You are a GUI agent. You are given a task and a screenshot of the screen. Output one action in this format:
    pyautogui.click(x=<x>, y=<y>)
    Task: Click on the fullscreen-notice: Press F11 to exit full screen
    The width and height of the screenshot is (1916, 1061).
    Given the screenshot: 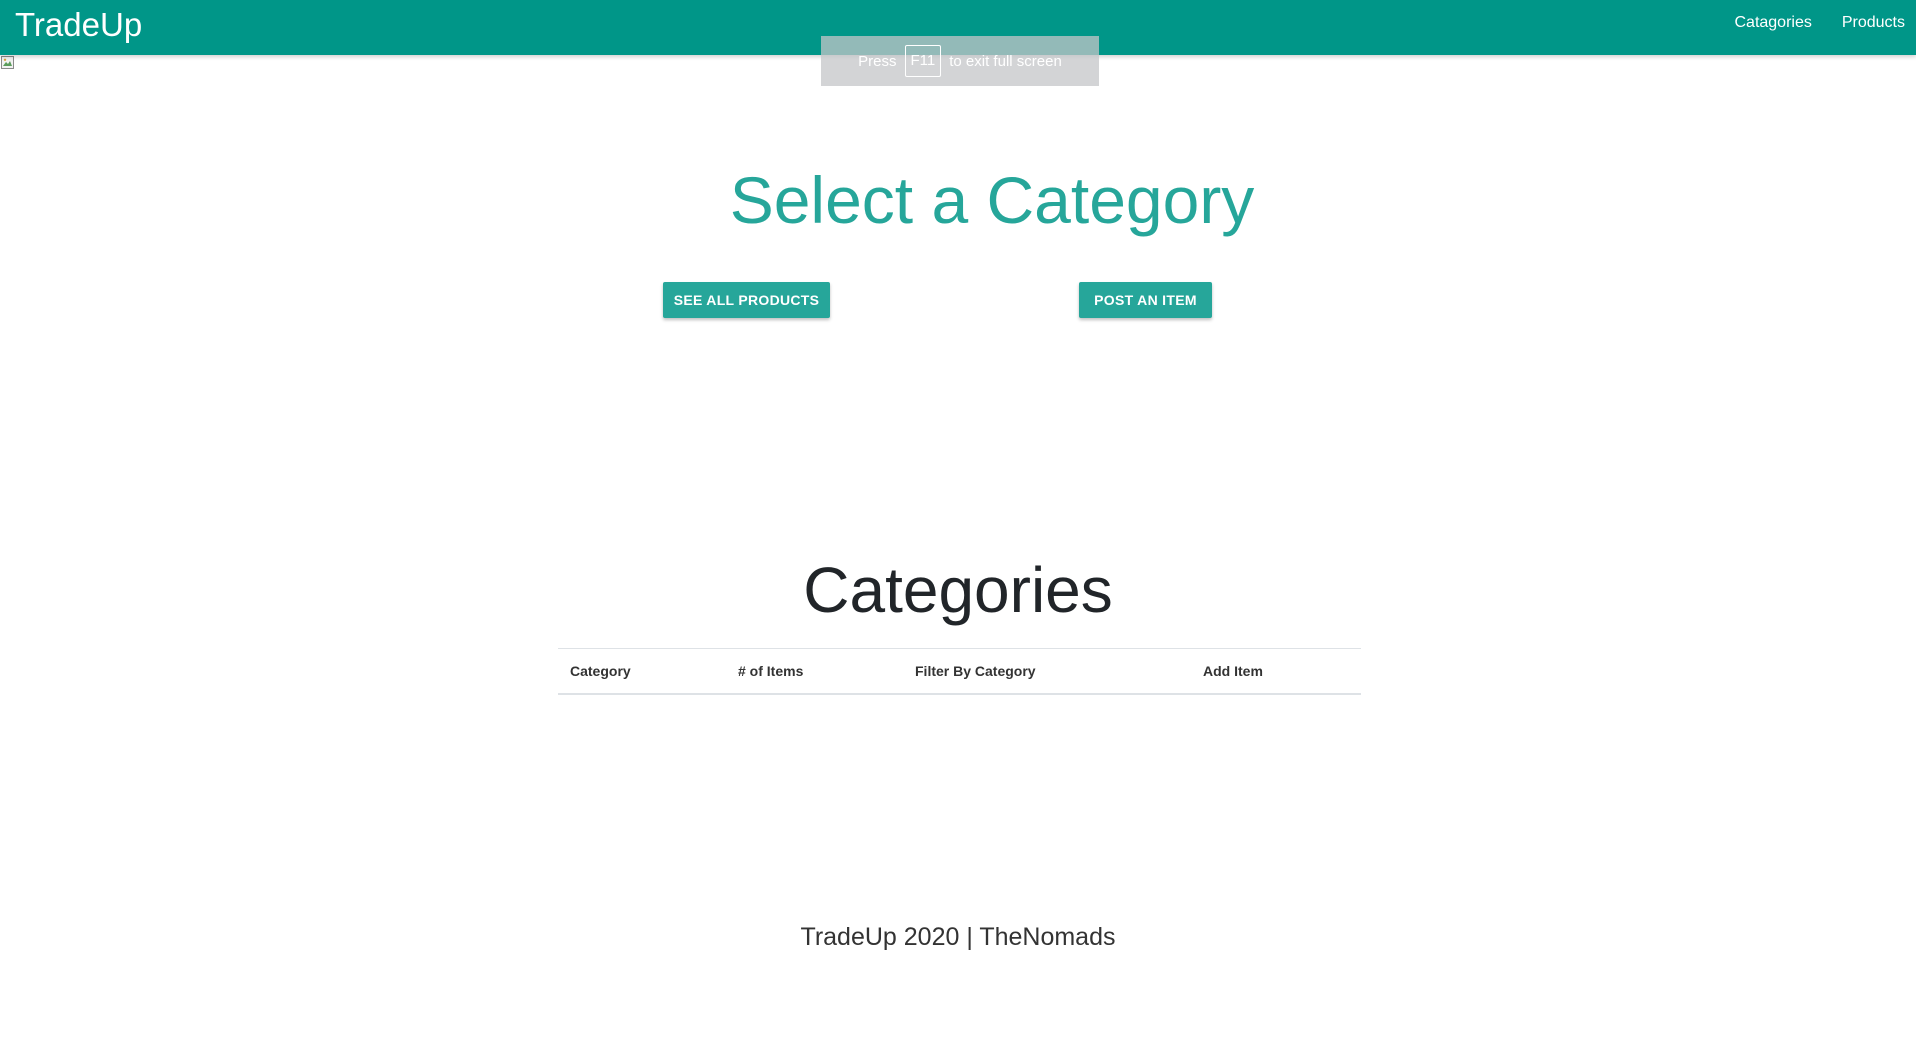 What is the action you would take?
    pyautogui.click(x=960, y=61)
    